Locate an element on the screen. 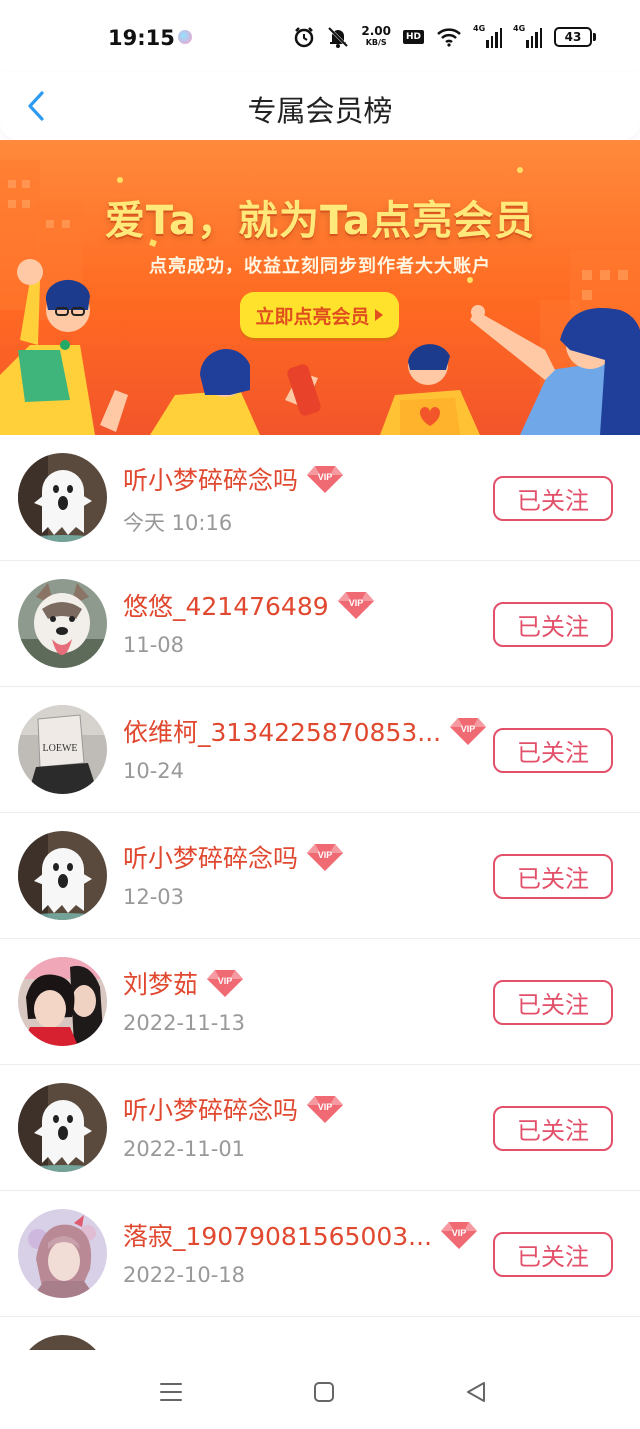 Image resolution: width=640 pixels, height=1429 pixels. member-name-wrap: 依维柯_3134225870853... VIP is located at coordinates (305, 731).